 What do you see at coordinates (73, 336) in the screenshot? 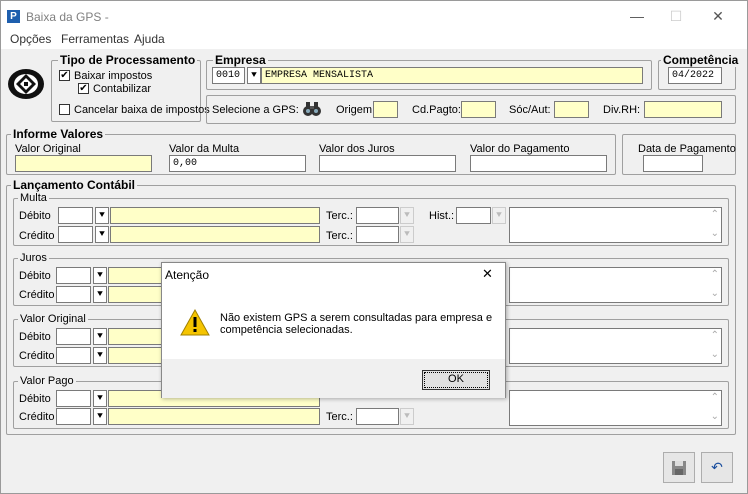
I see `vo-debito-code` at bounding box center [73, 336].